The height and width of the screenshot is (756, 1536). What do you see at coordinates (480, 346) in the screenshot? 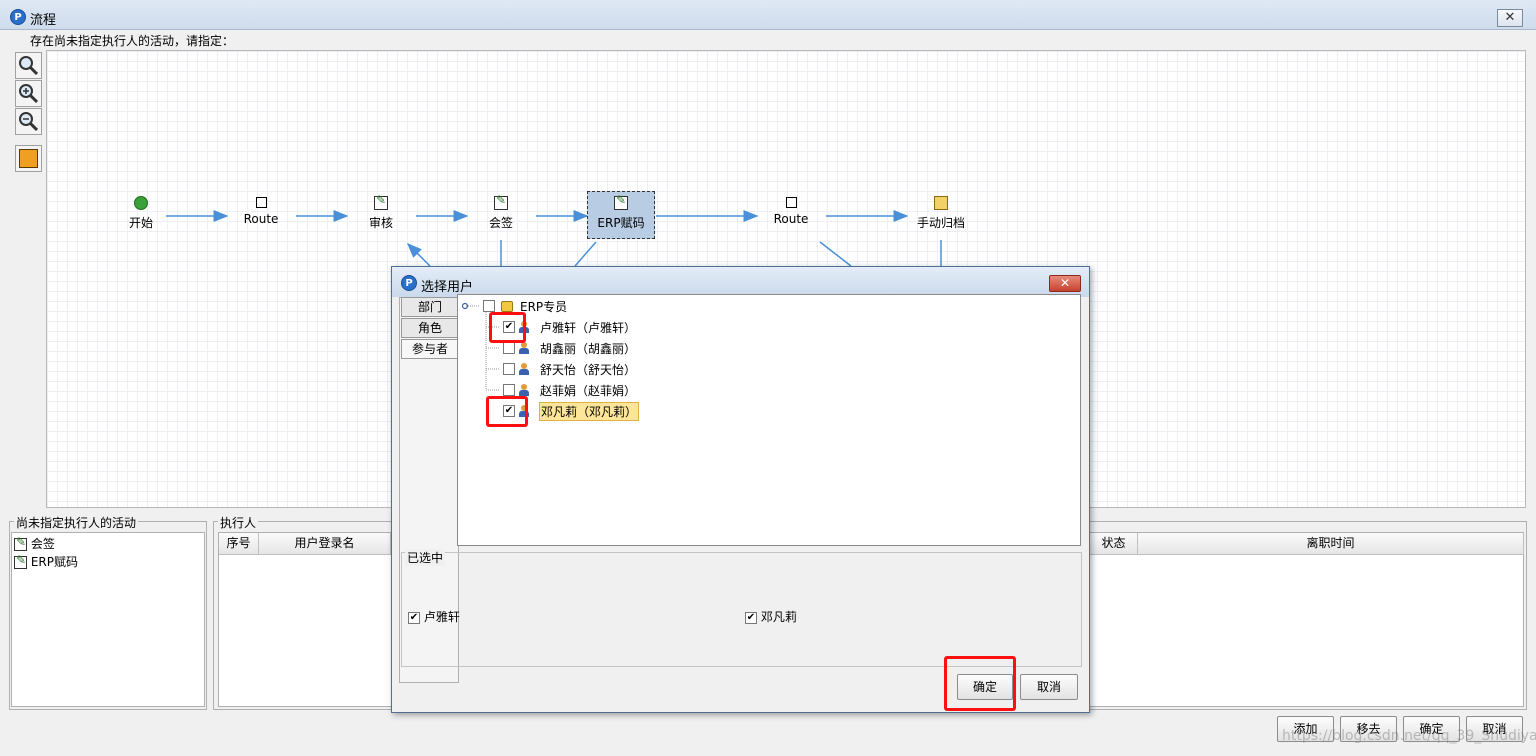
I see `tree-lines` at bounding box center [480, 346].